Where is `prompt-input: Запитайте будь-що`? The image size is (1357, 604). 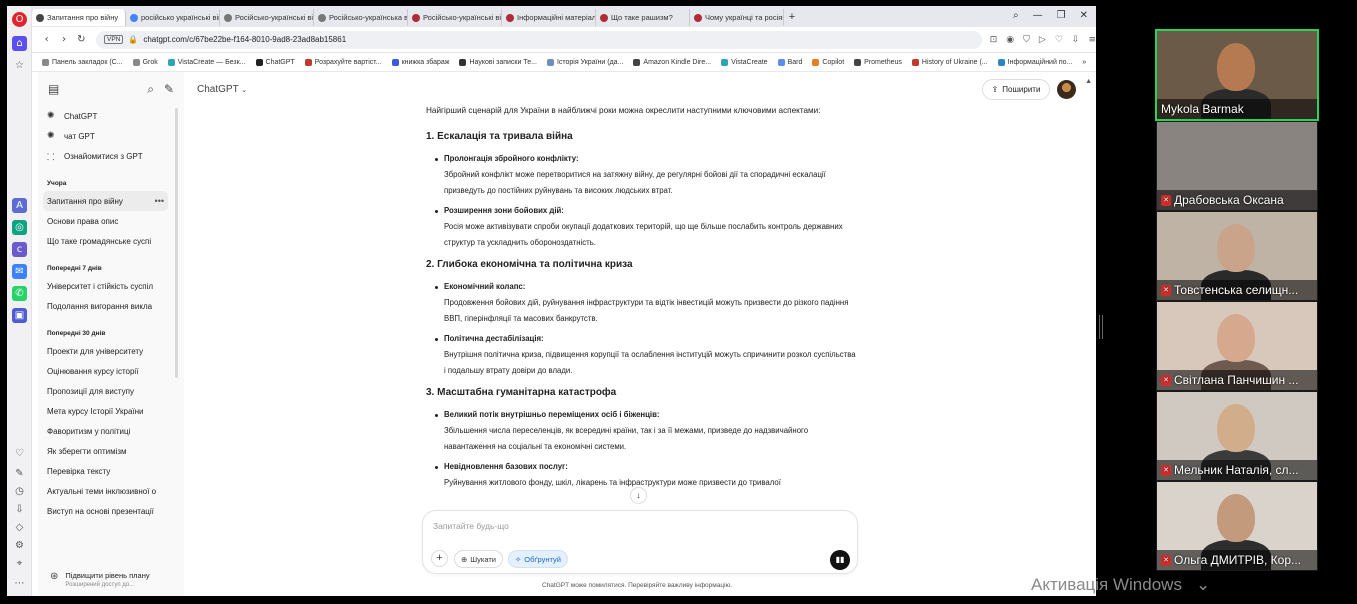
prompt-input: Запитайте будь-що is located at coordinates (471, 526).